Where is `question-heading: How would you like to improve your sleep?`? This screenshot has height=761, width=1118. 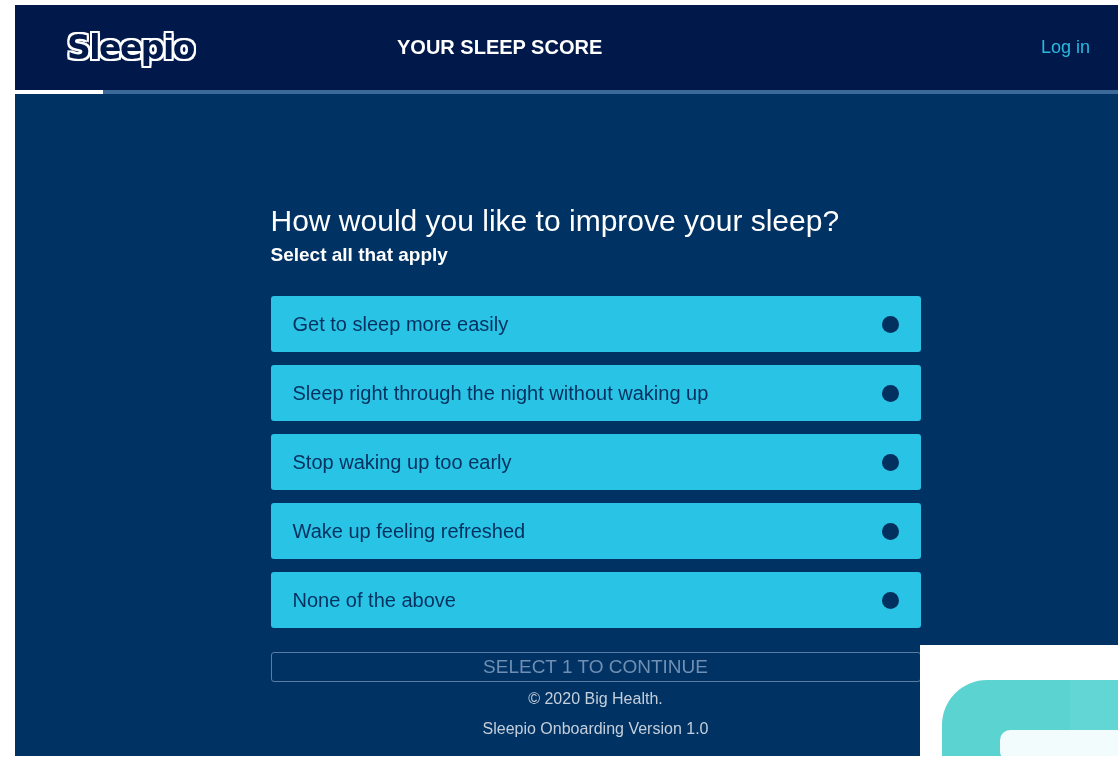
question-heading: How would you like to improve your sleep? is located at coordinates (555, 221).